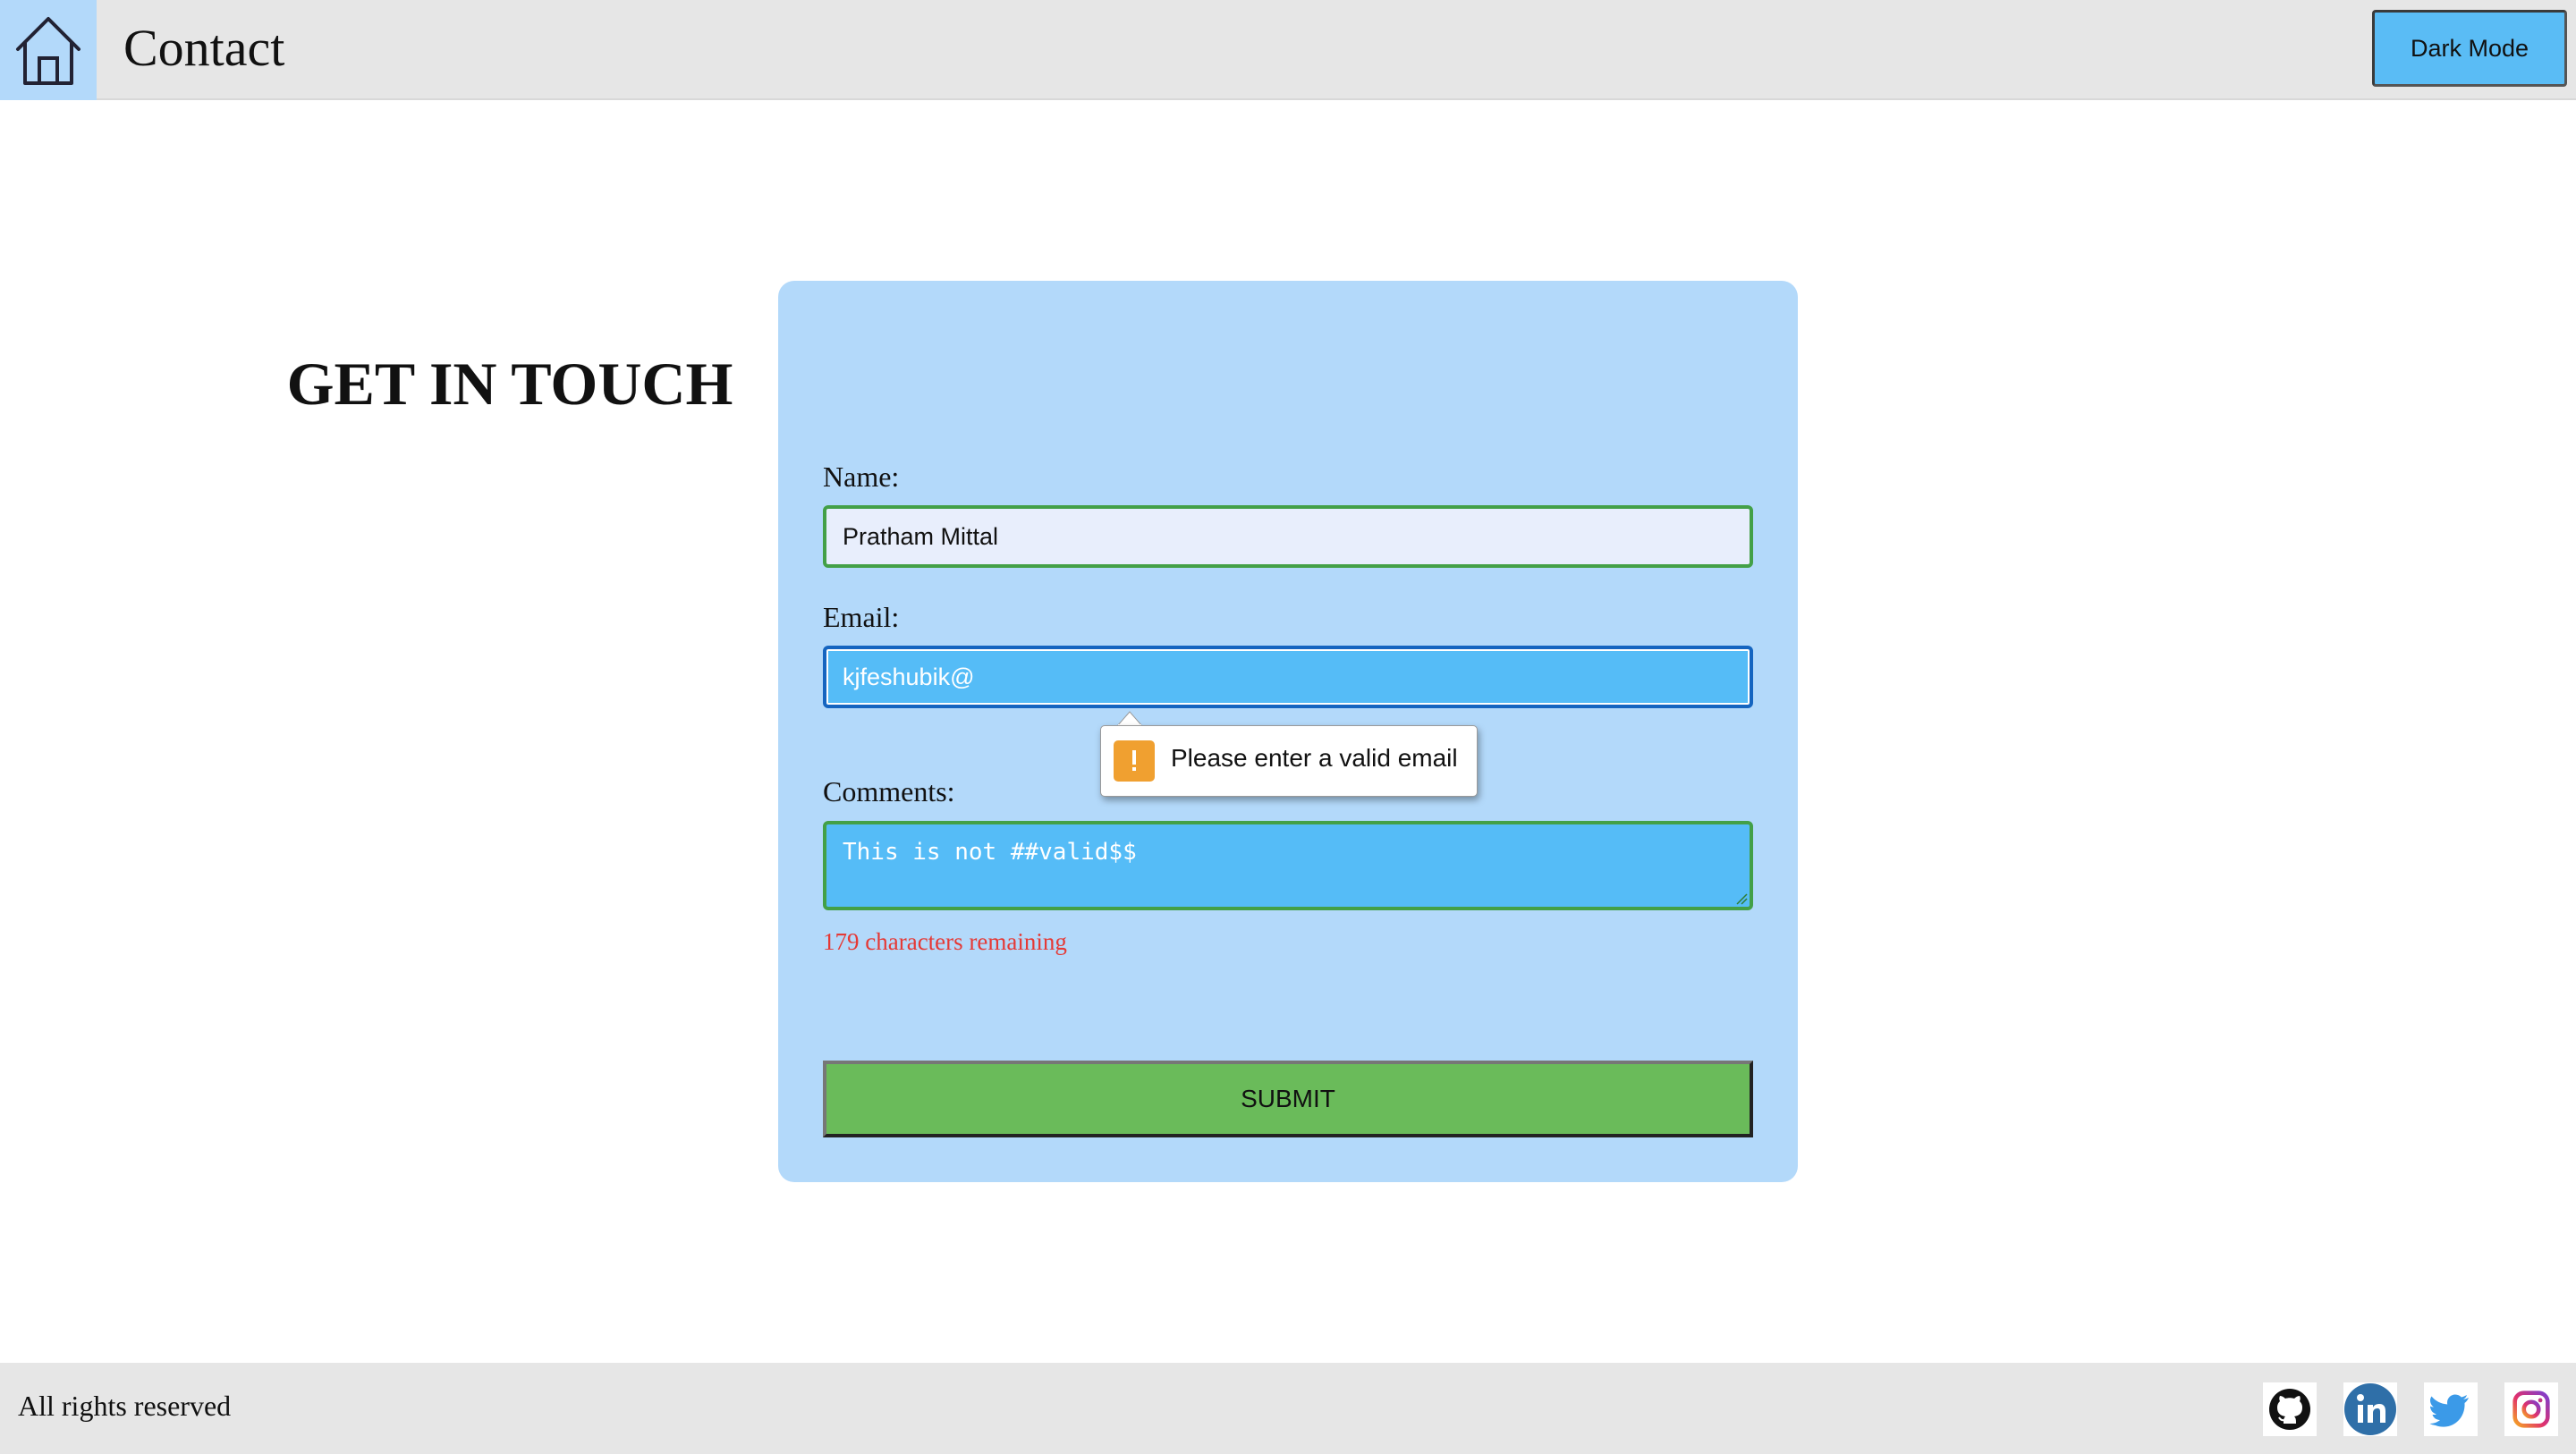 Image resolution: width=2576 pixels, height=1454 pixels. What do you see at coordinates (1288, 1409) in the screenshot?
I see `footer: All rights reserved` at bounding box center [1288, 1409].